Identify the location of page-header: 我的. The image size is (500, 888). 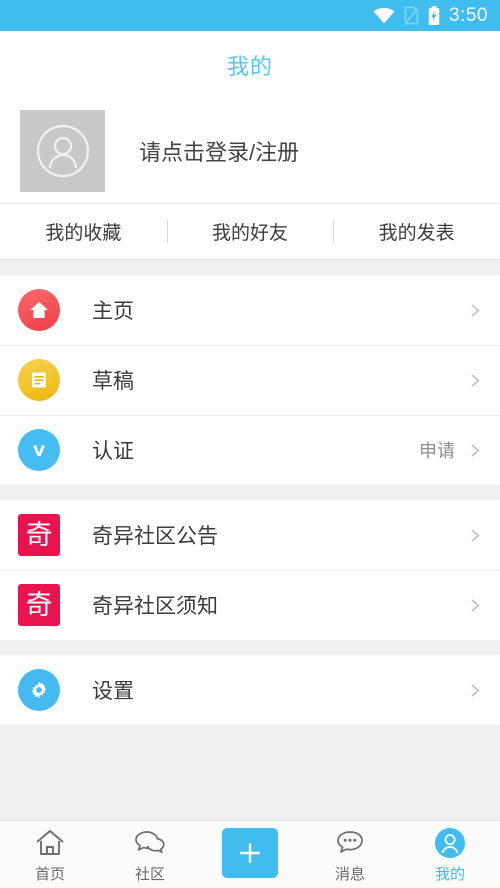
(250, 64).